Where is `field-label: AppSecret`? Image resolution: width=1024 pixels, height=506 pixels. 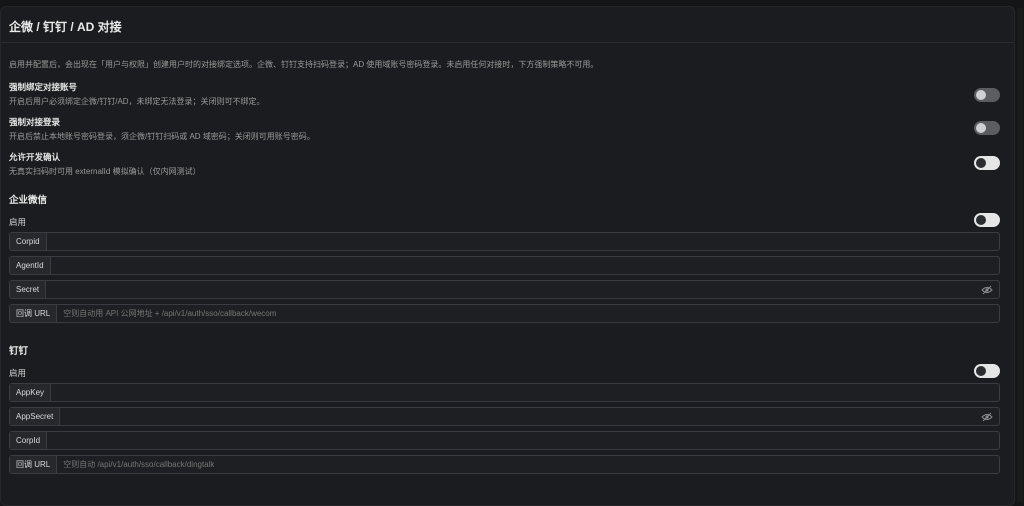 field-label: AppSecret is located at coordinates (35, 416).